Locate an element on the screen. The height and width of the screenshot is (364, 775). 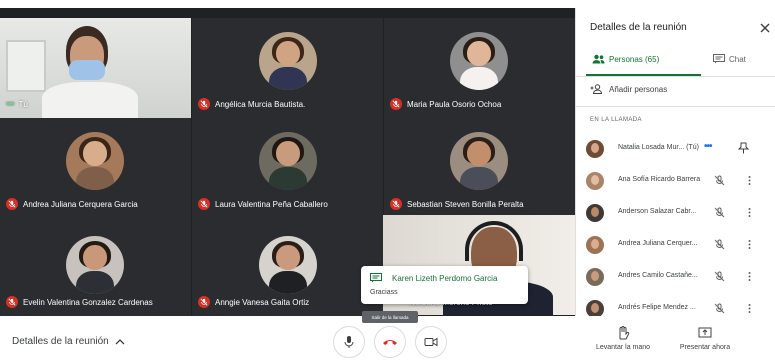
participant-tile: Evelin Valentina Gonzalez Cardenas is located at coordinates (95, 267).